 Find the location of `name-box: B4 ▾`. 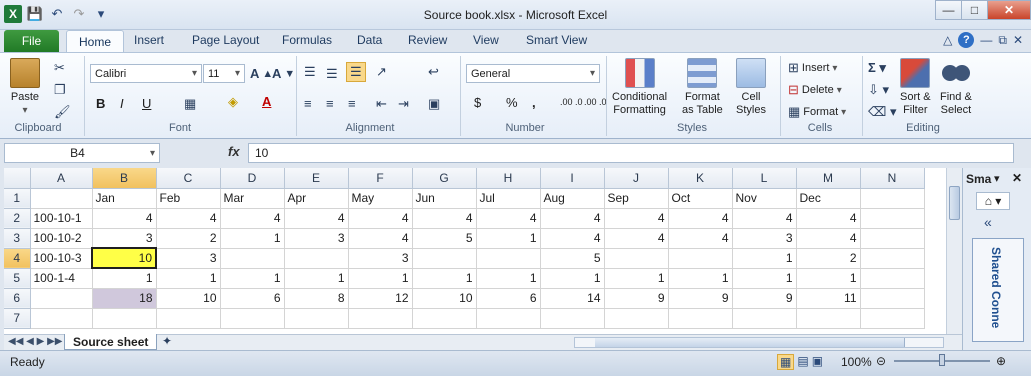

name-box: B4 ▾ is located at coordinates (82, 153).